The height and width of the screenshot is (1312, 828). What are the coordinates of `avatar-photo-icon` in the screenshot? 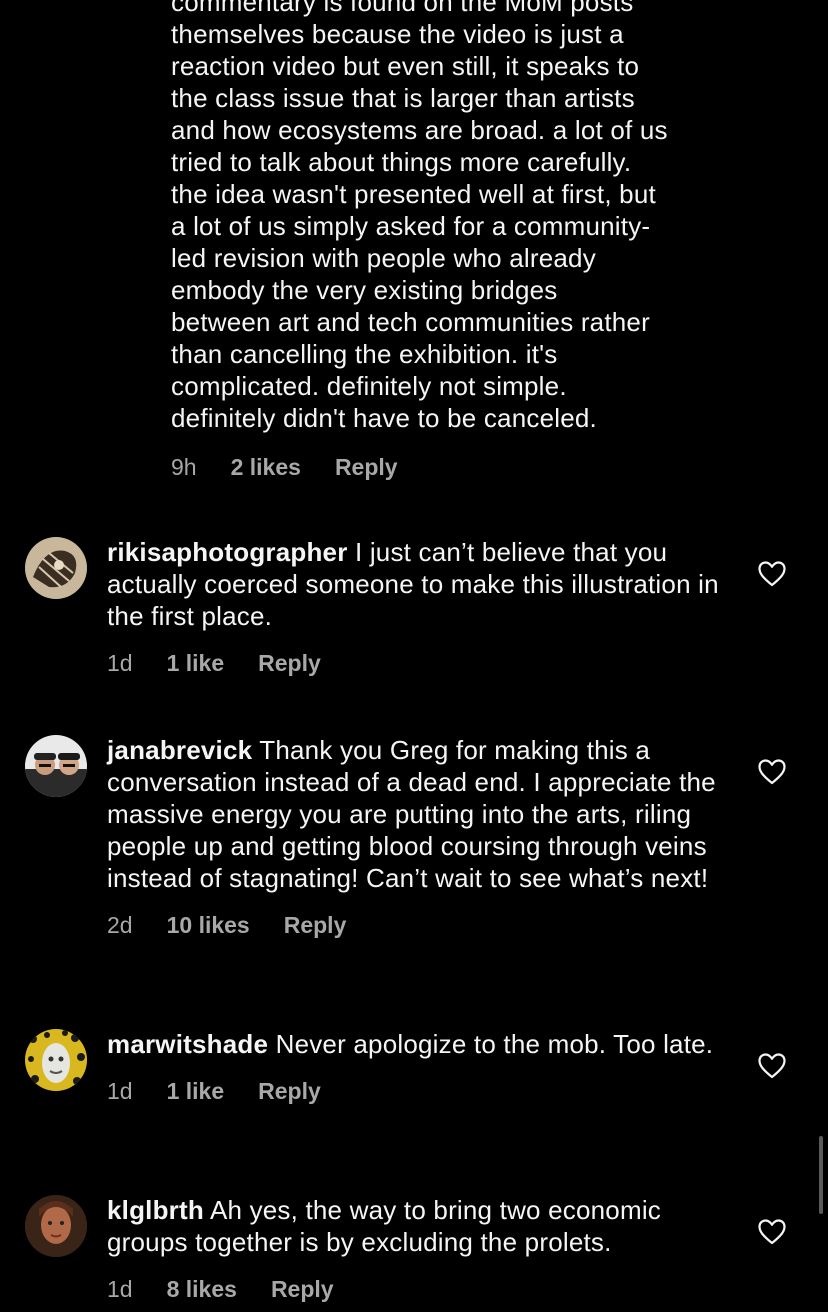 It's located at (56, 766).